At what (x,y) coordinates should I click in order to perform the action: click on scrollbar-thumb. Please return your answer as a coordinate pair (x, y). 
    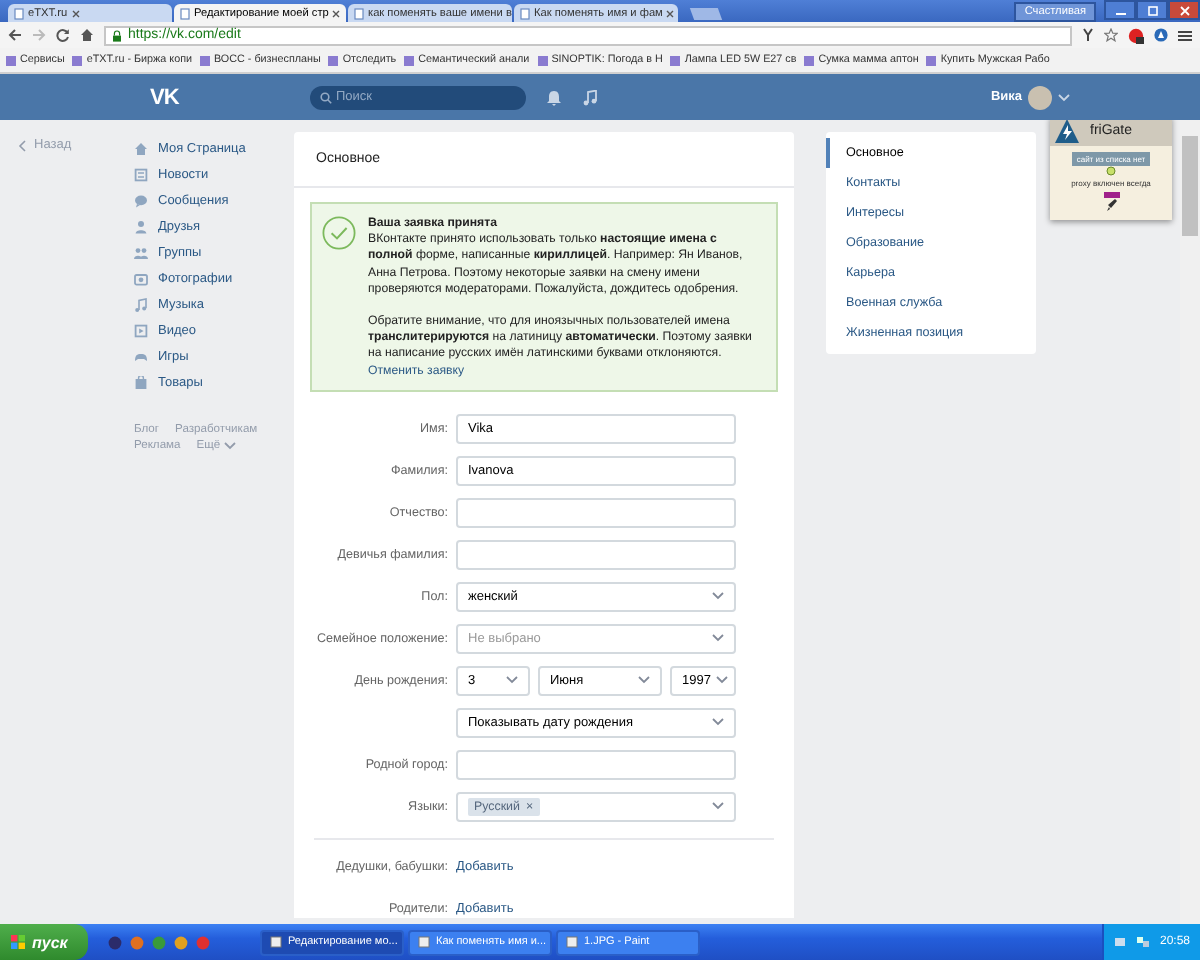
    Looking at the image, I should click on (1190, 186).